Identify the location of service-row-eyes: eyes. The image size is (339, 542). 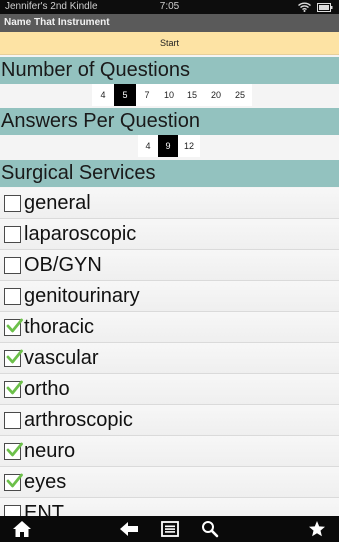
(169, 482).